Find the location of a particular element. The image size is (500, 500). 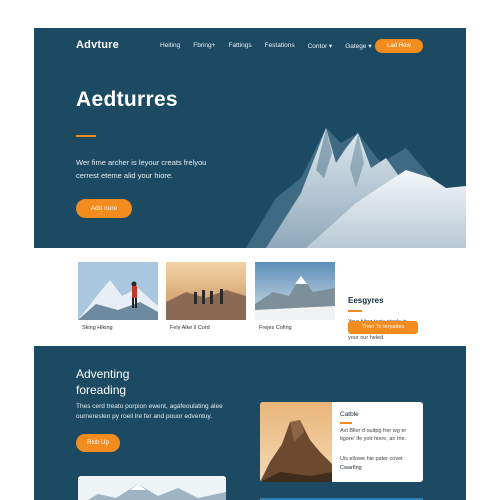

snow-mountain-photo-icon is located at coordinates (152, 488).